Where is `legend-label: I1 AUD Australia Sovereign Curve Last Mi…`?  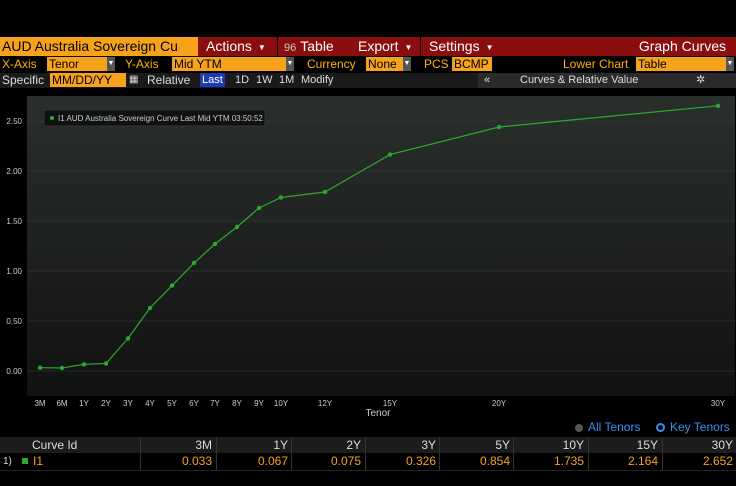
legend-label: I1 AUD Australia Sovereign Curve Last Mi… is located at coordinates (160, 118).